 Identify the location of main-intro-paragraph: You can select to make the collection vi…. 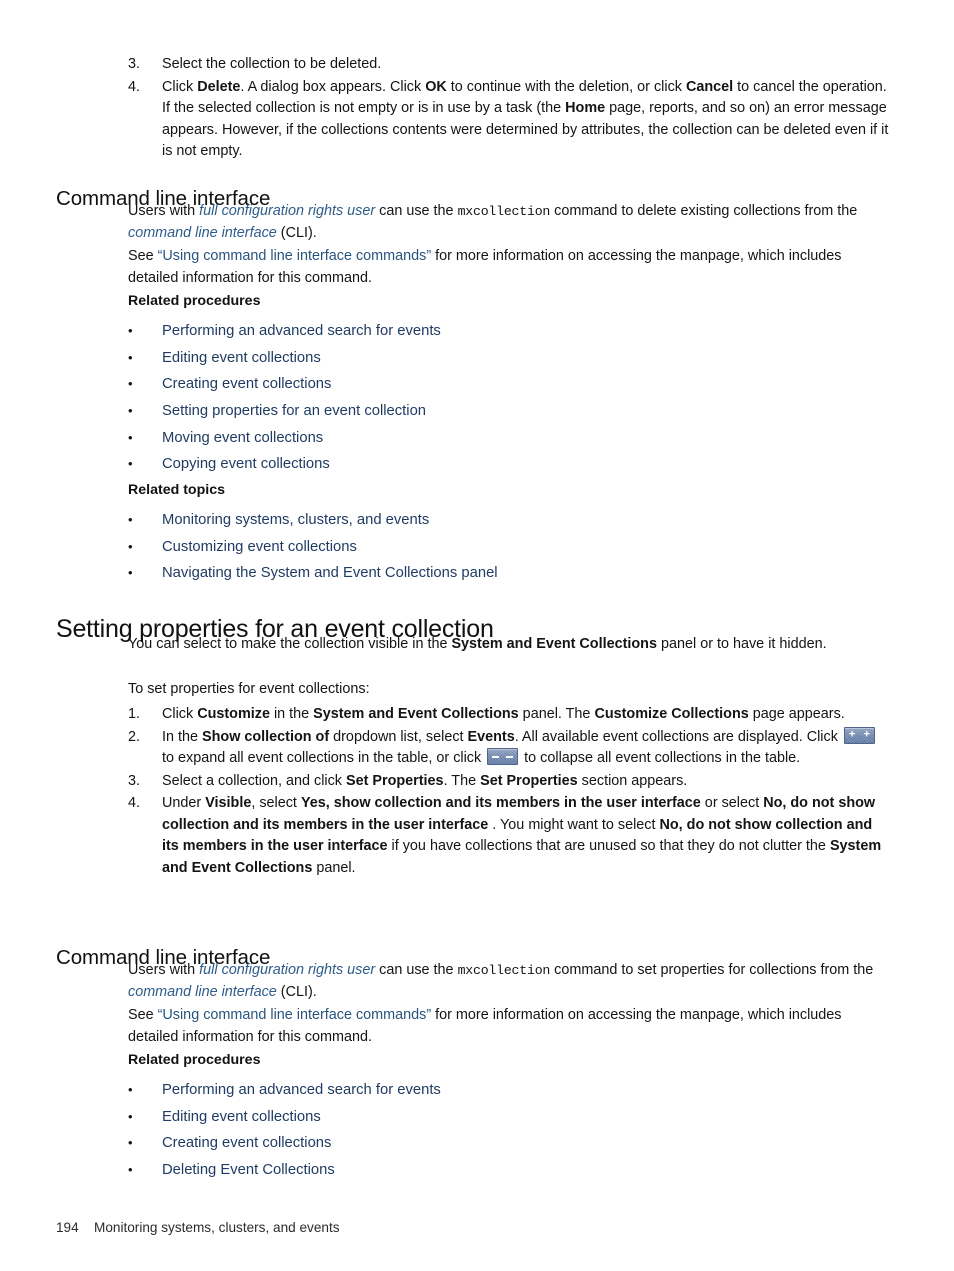
(510, 645).